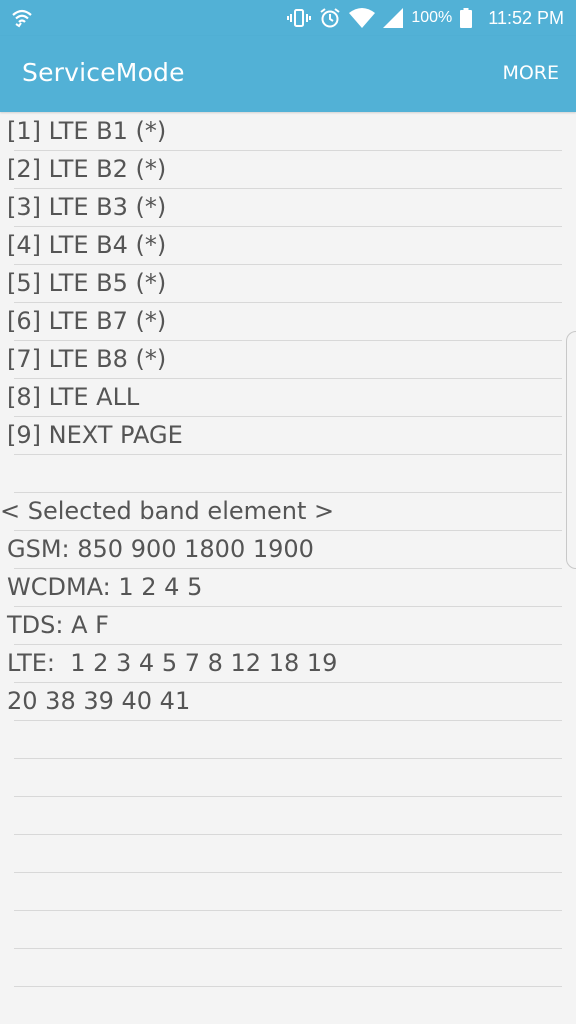 Image resolution: width=576 pixels, height=1024 pixels. I want to click on edge-panel-handle, so click(571, 450).